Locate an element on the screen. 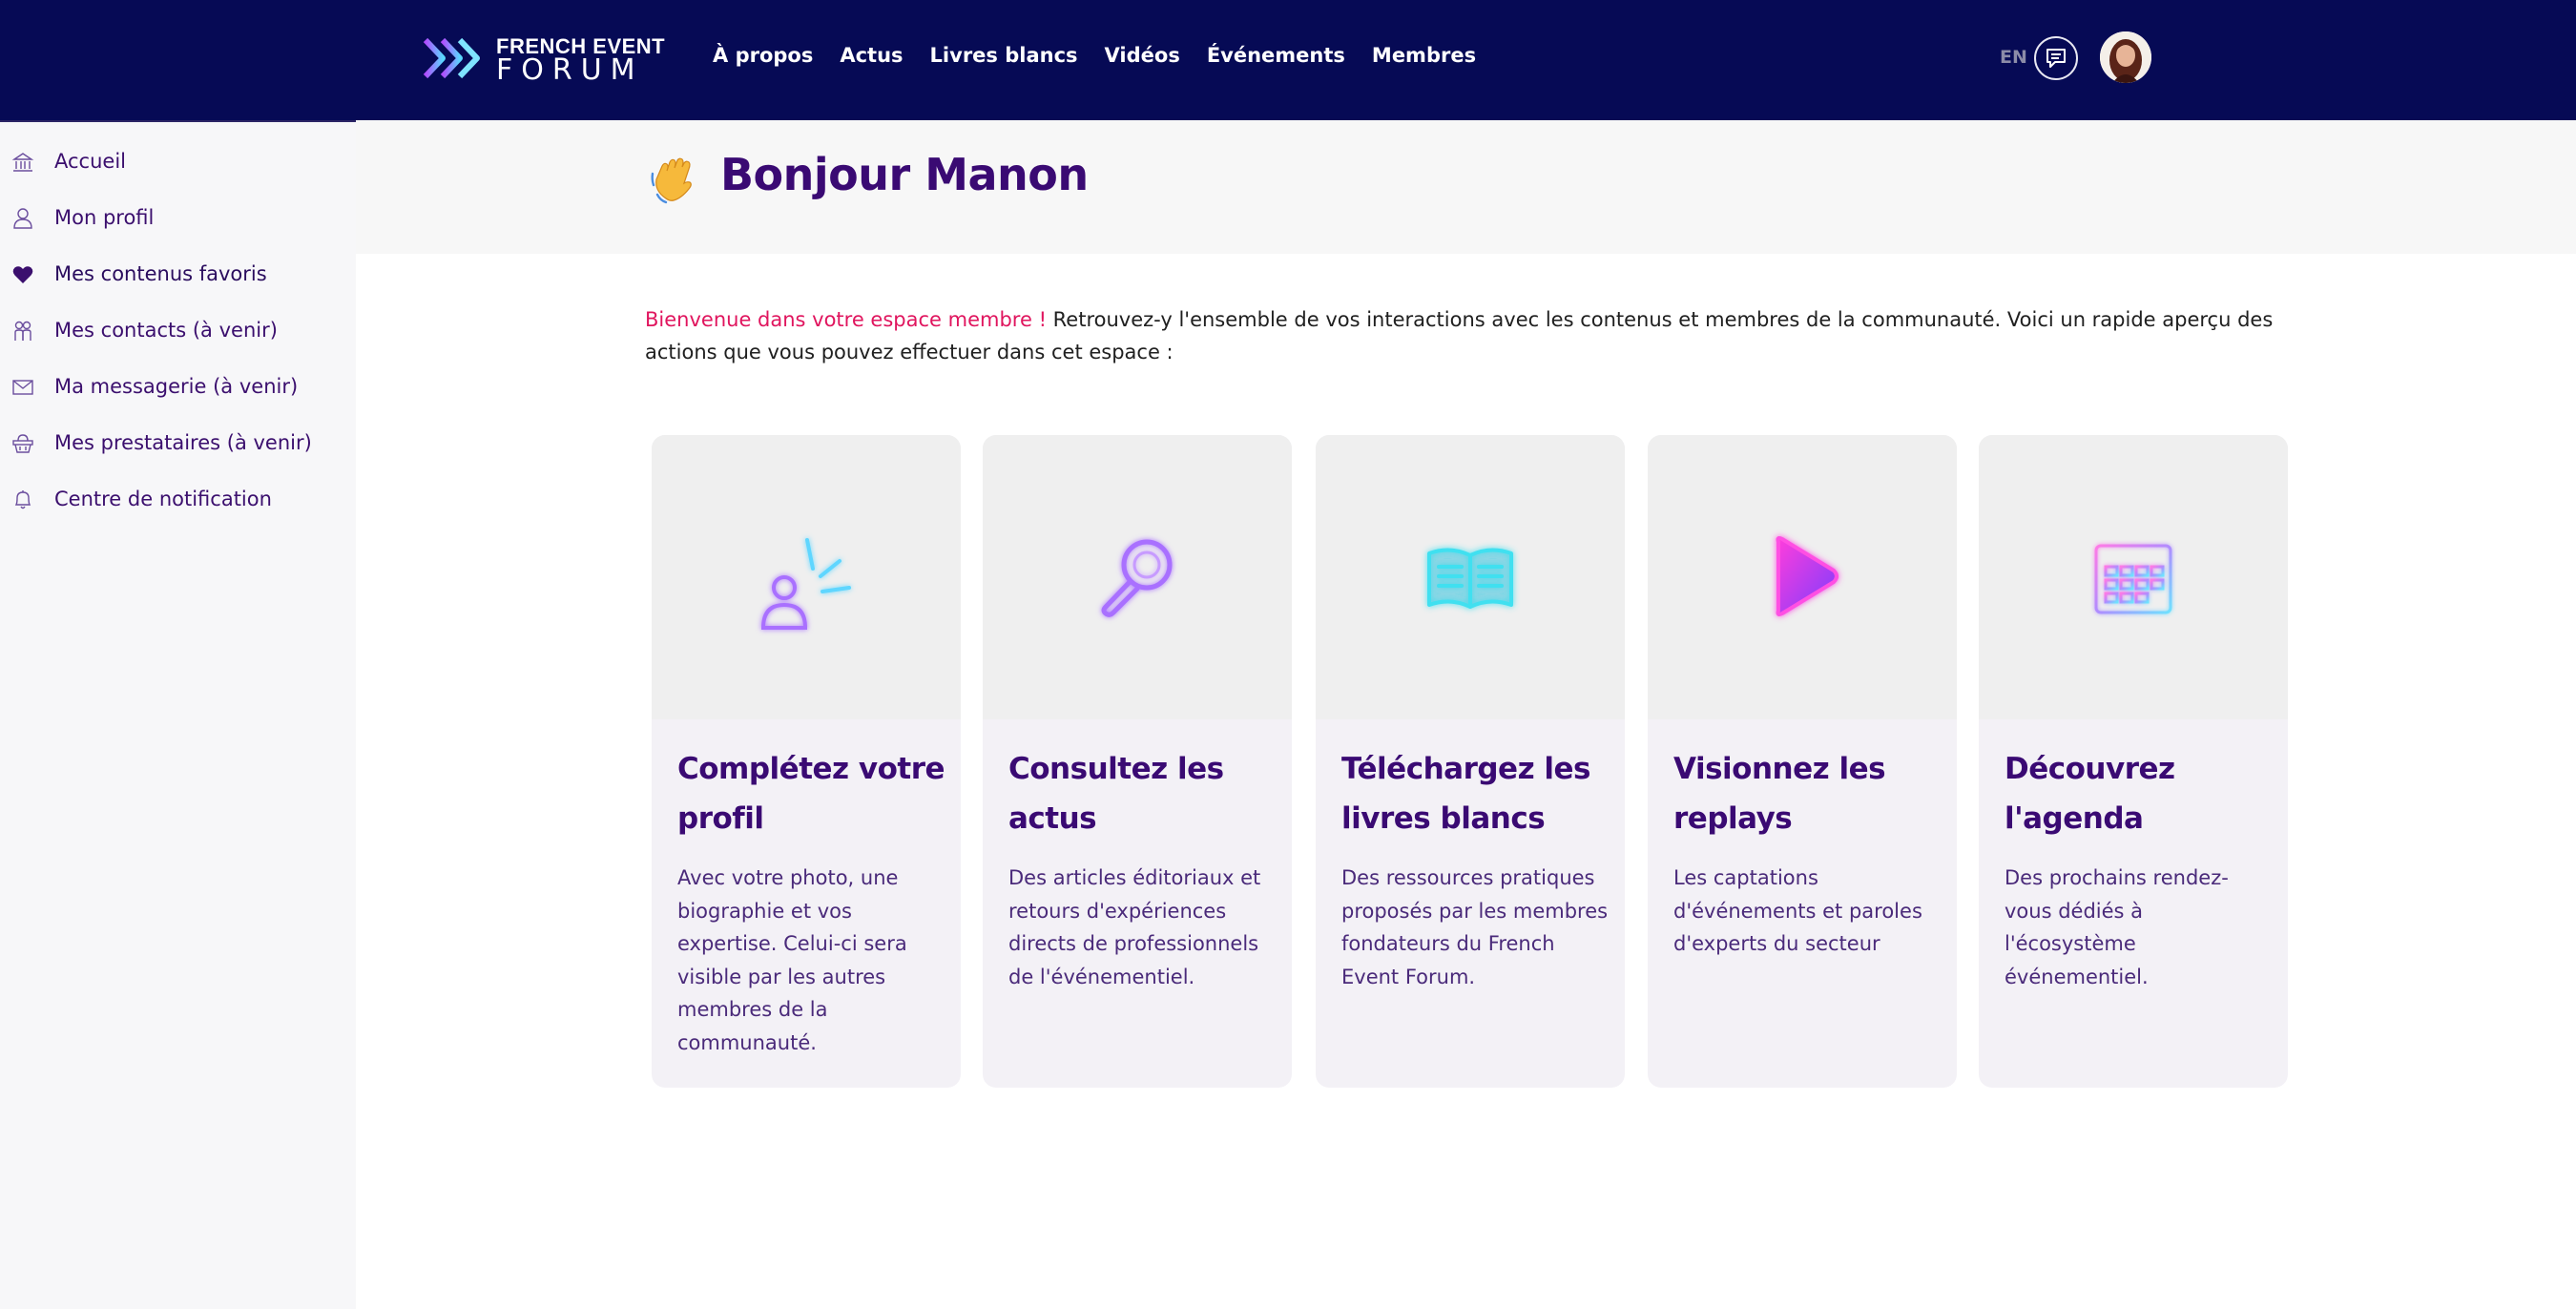 The height and width of the screenshot is (1309, 2576). french-event-forum-logo: FRENCH EVENT FORUM is located at coordinates (542, 59).